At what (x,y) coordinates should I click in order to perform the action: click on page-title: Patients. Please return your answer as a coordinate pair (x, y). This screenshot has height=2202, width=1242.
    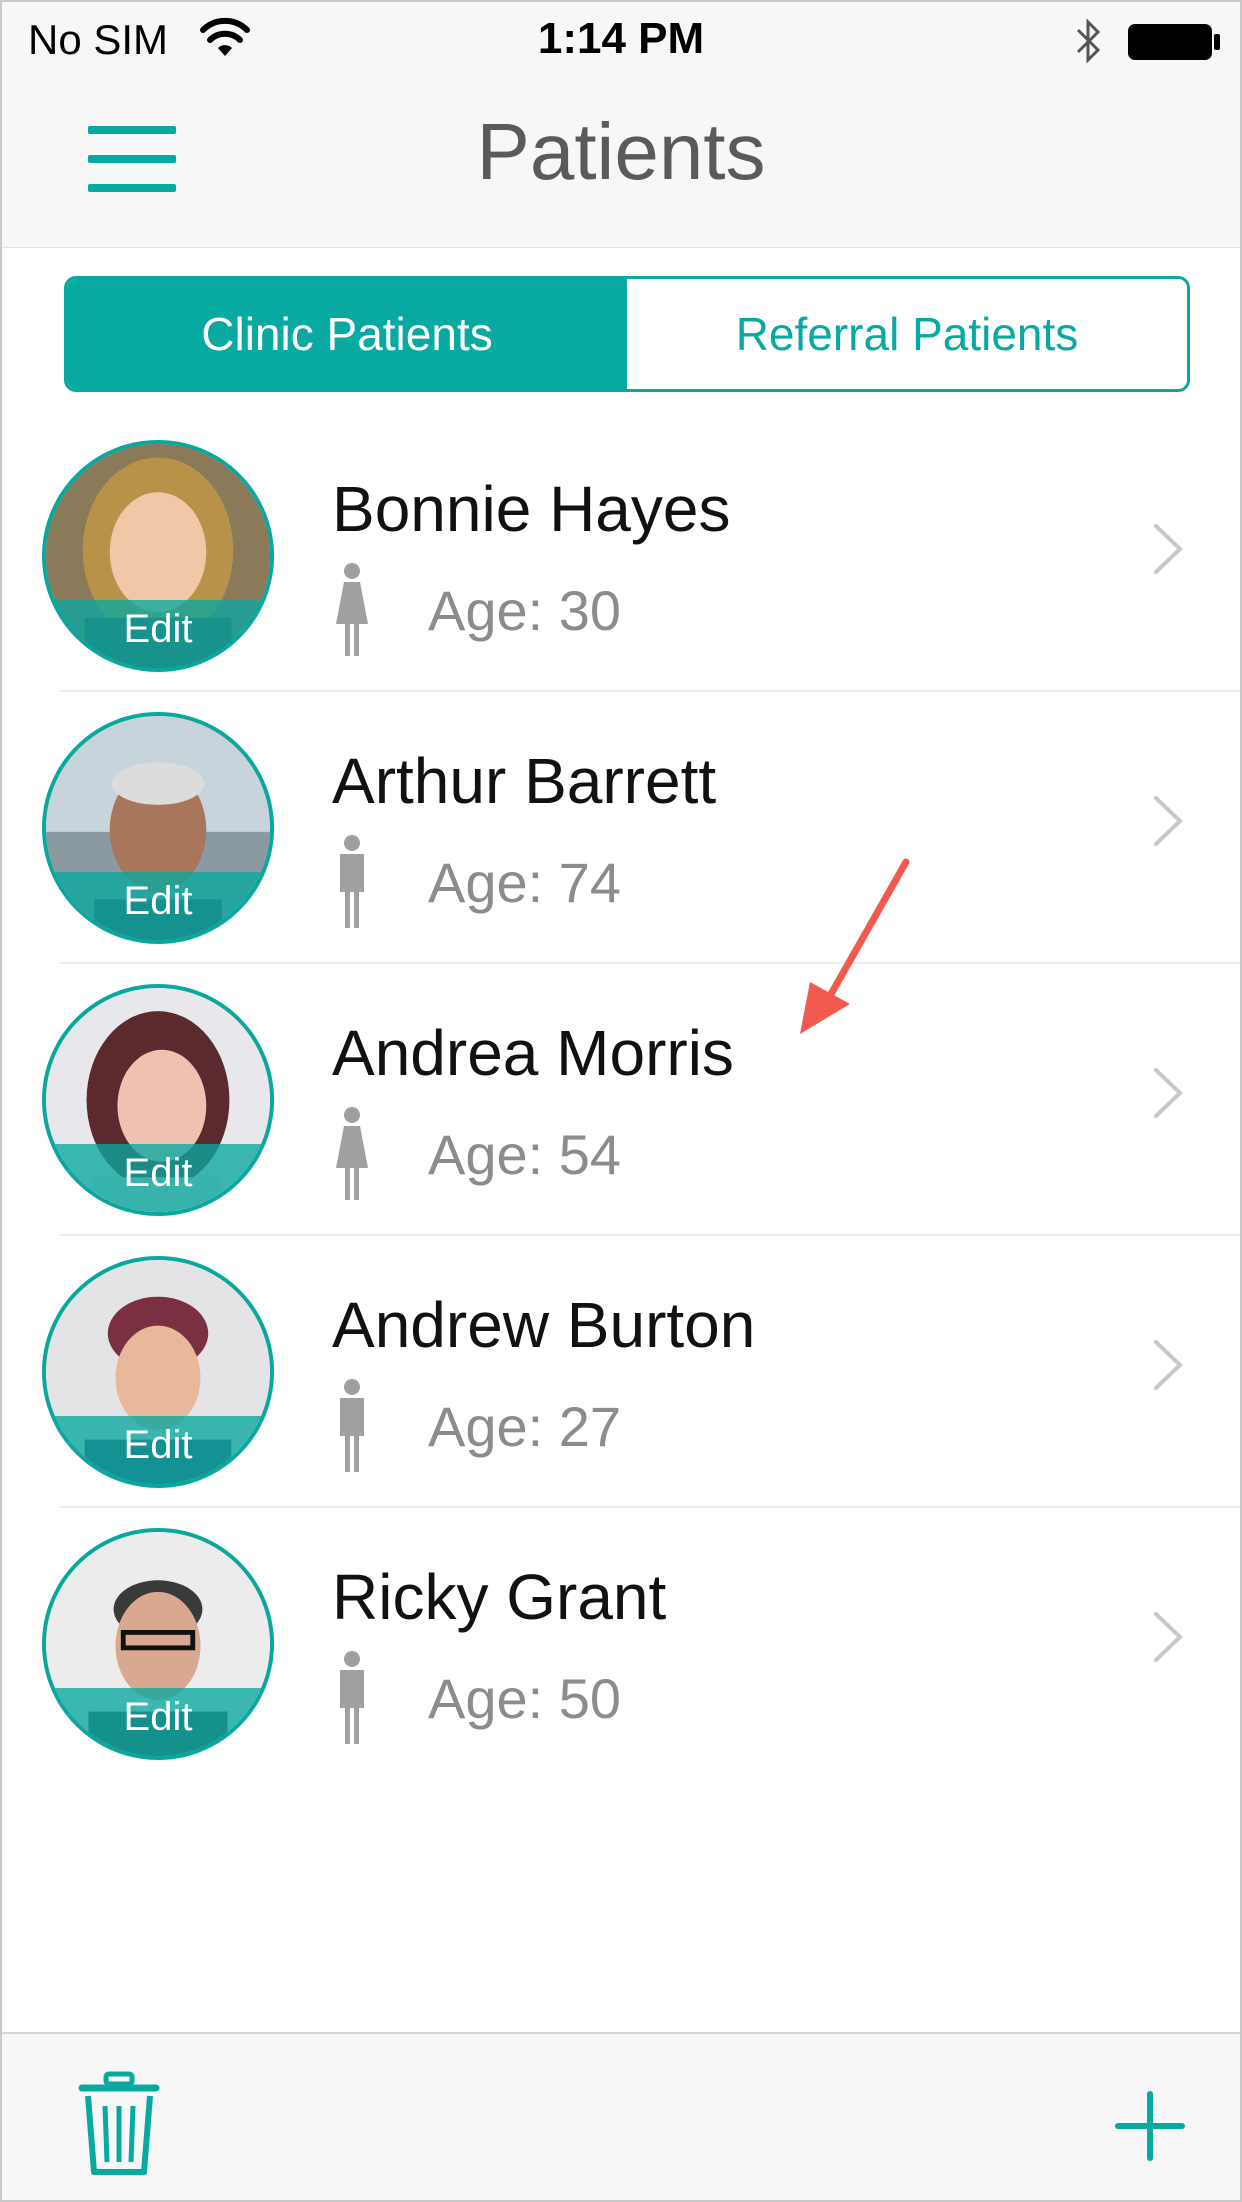
    Looking at the image, I should click on (621, 151).